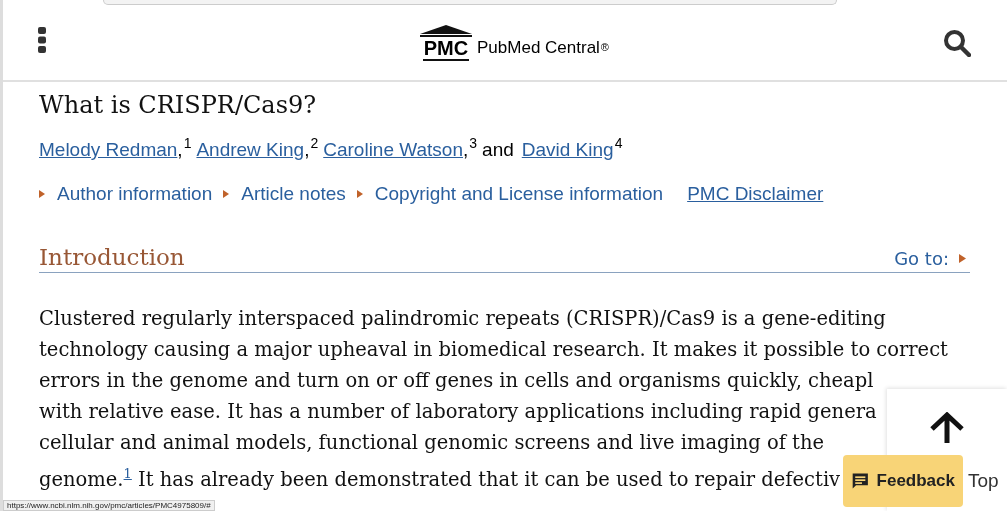 Image resolution: width=1007 pixels, height=511 pixels. What do you see at coordinates (440, 479) in the screenshot?
I see `paragraph-line: genome.$^{1}$ It has already been demonstrated that it can be used to repair defectiv` at bounding box center [440, 479].